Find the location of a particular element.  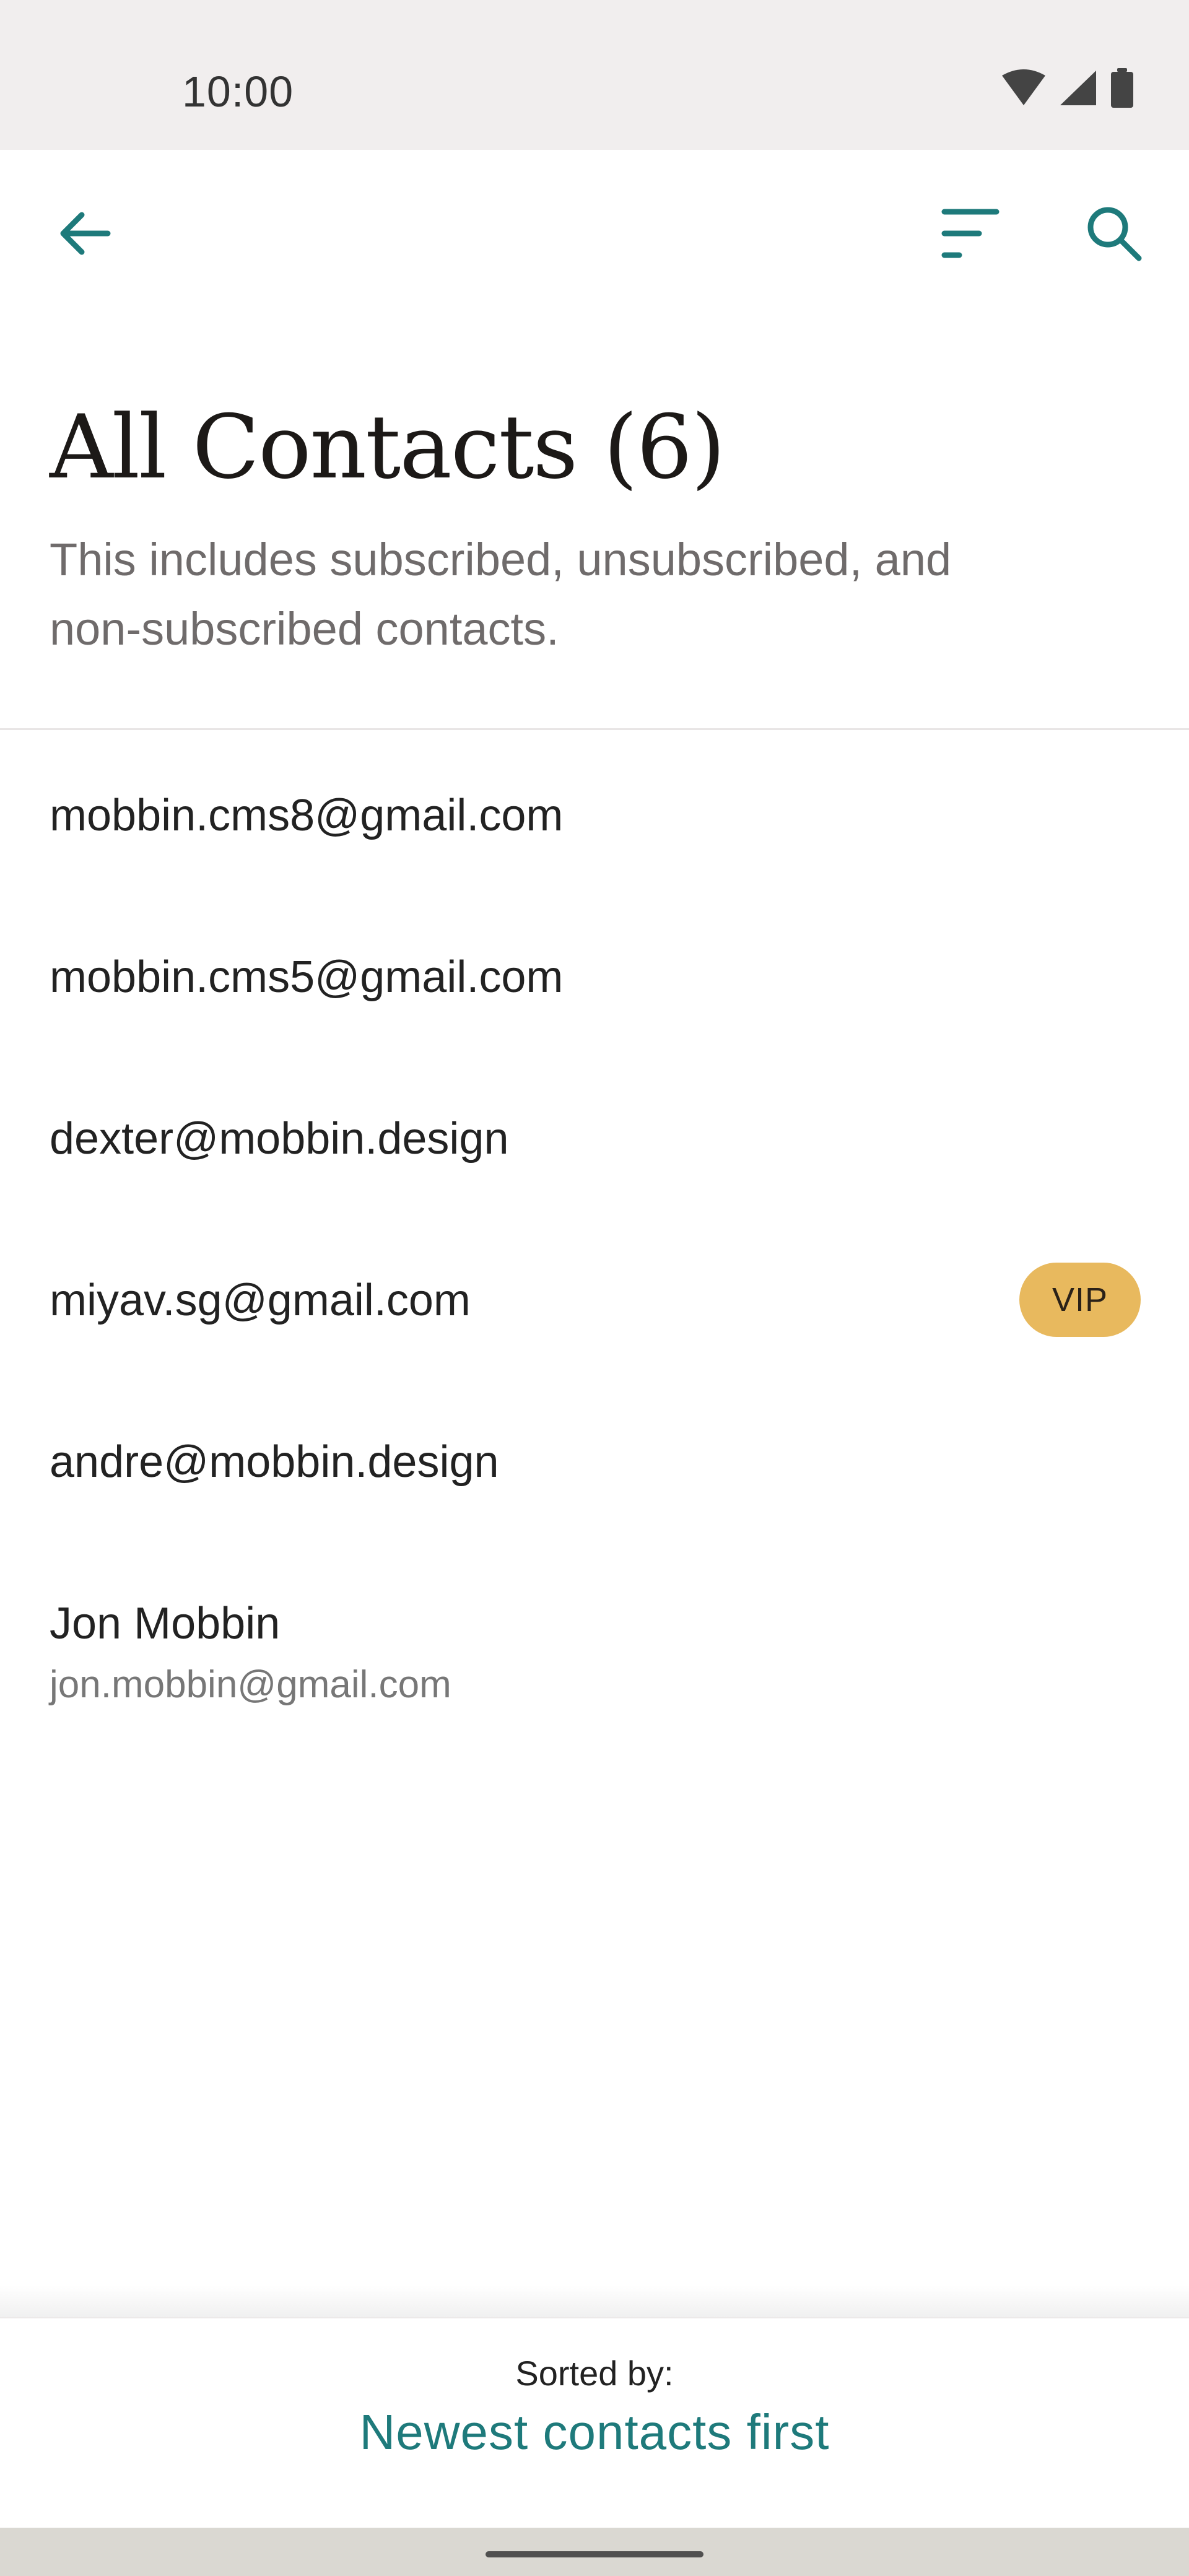

contact-email: andre@mobbin.design is located at coordinates (274, 1462).